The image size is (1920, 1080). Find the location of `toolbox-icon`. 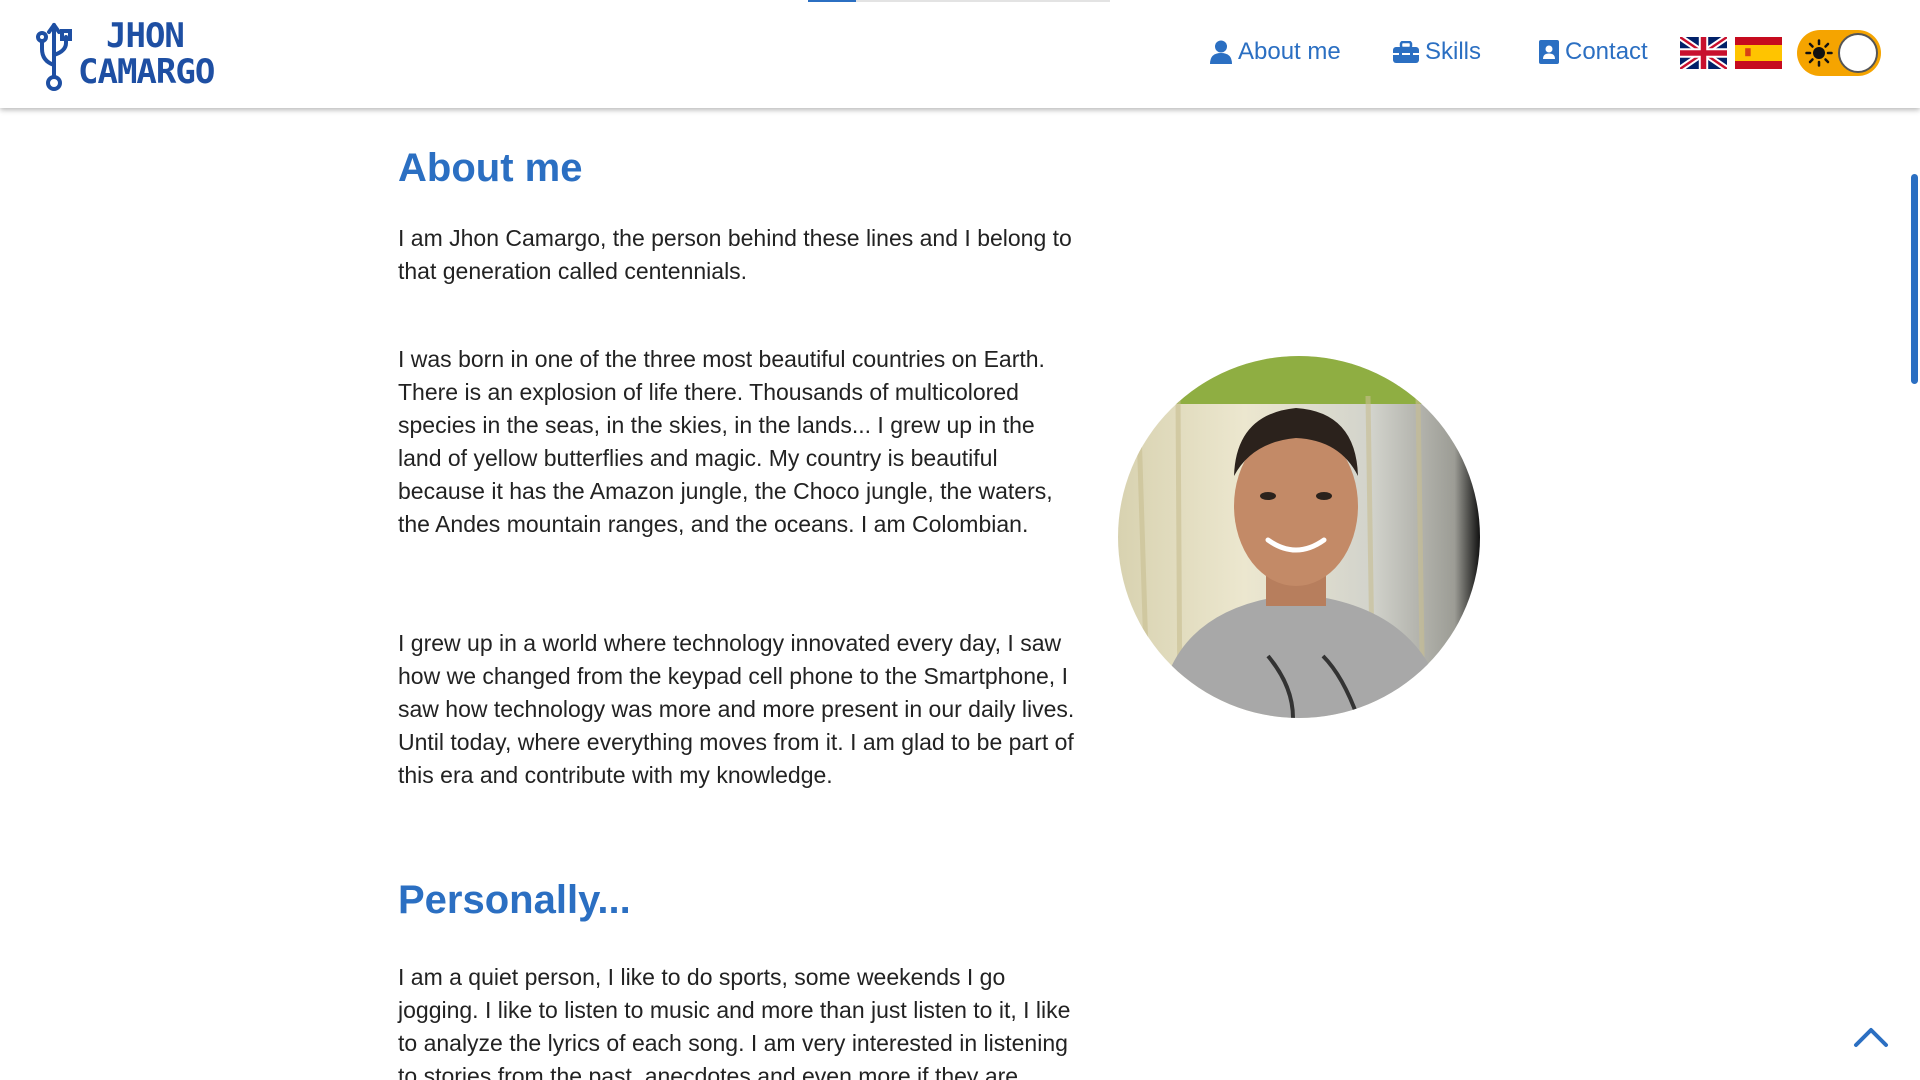

toolbox-icon is located at coordinates (1406, 52).